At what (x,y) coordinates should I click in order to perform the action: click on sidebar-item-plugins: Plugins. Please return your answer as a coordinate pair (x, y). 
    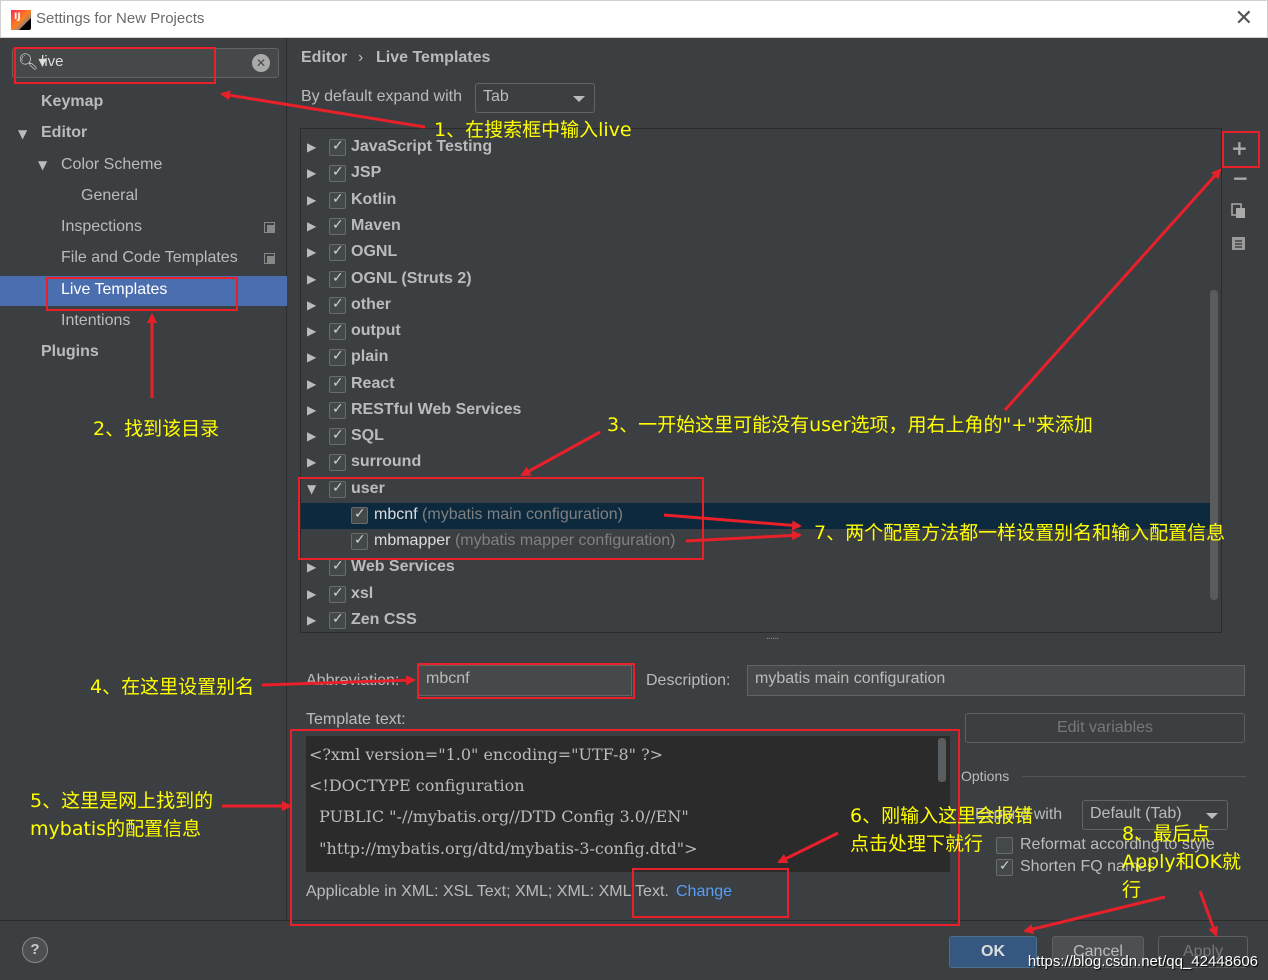
    Looking at the image, I should click on (70, 352).